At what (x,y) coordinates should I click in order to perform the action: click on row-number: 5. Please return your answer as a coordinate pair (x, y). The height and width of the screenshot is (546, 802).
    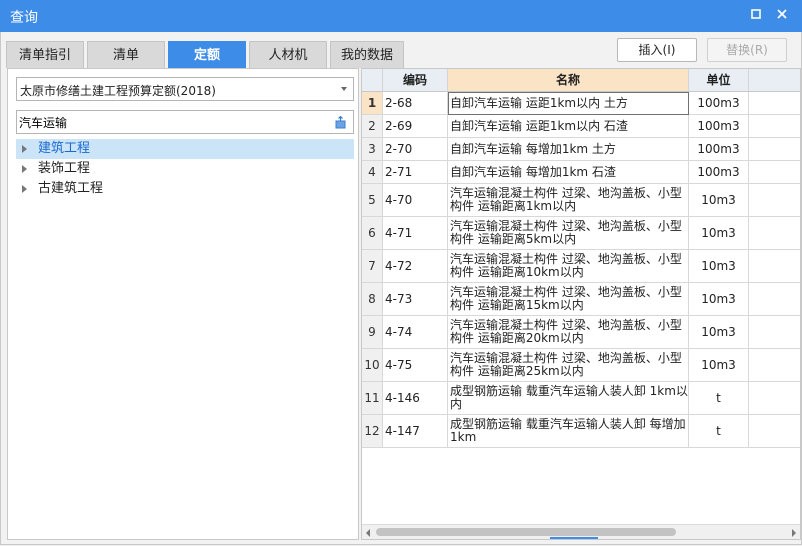
    Looking at the image, I should click on (372, 200).